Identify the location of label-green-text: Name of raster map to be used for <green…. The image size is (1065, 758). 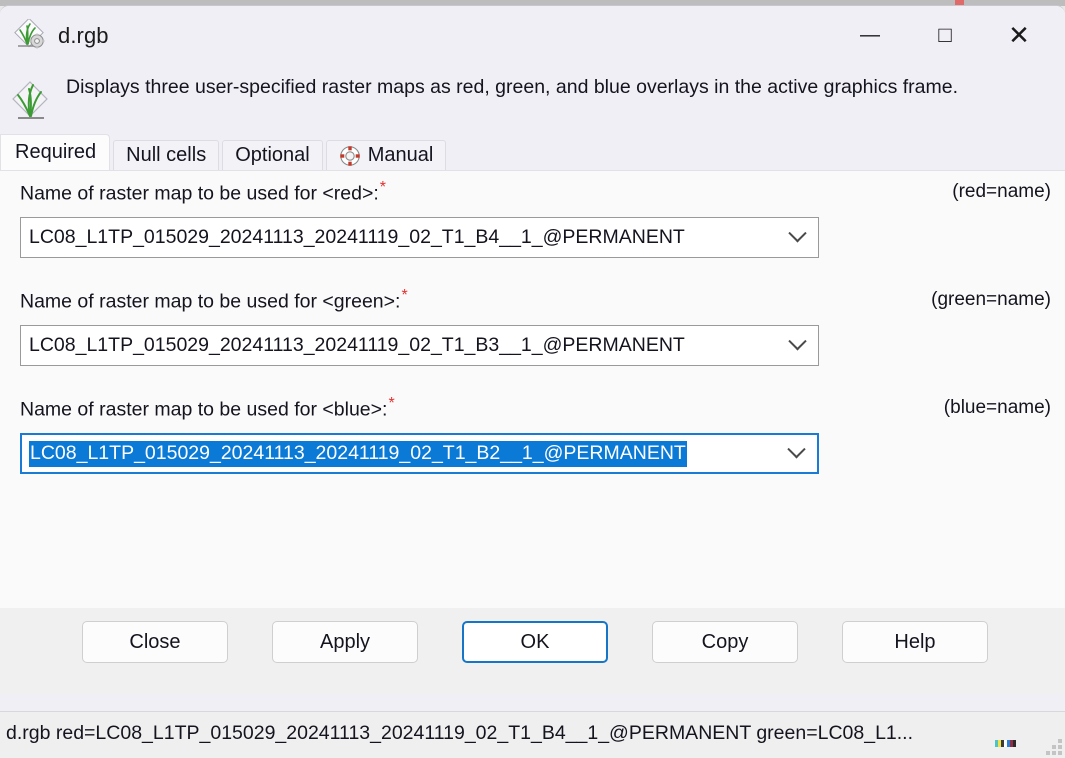
(210, 301).